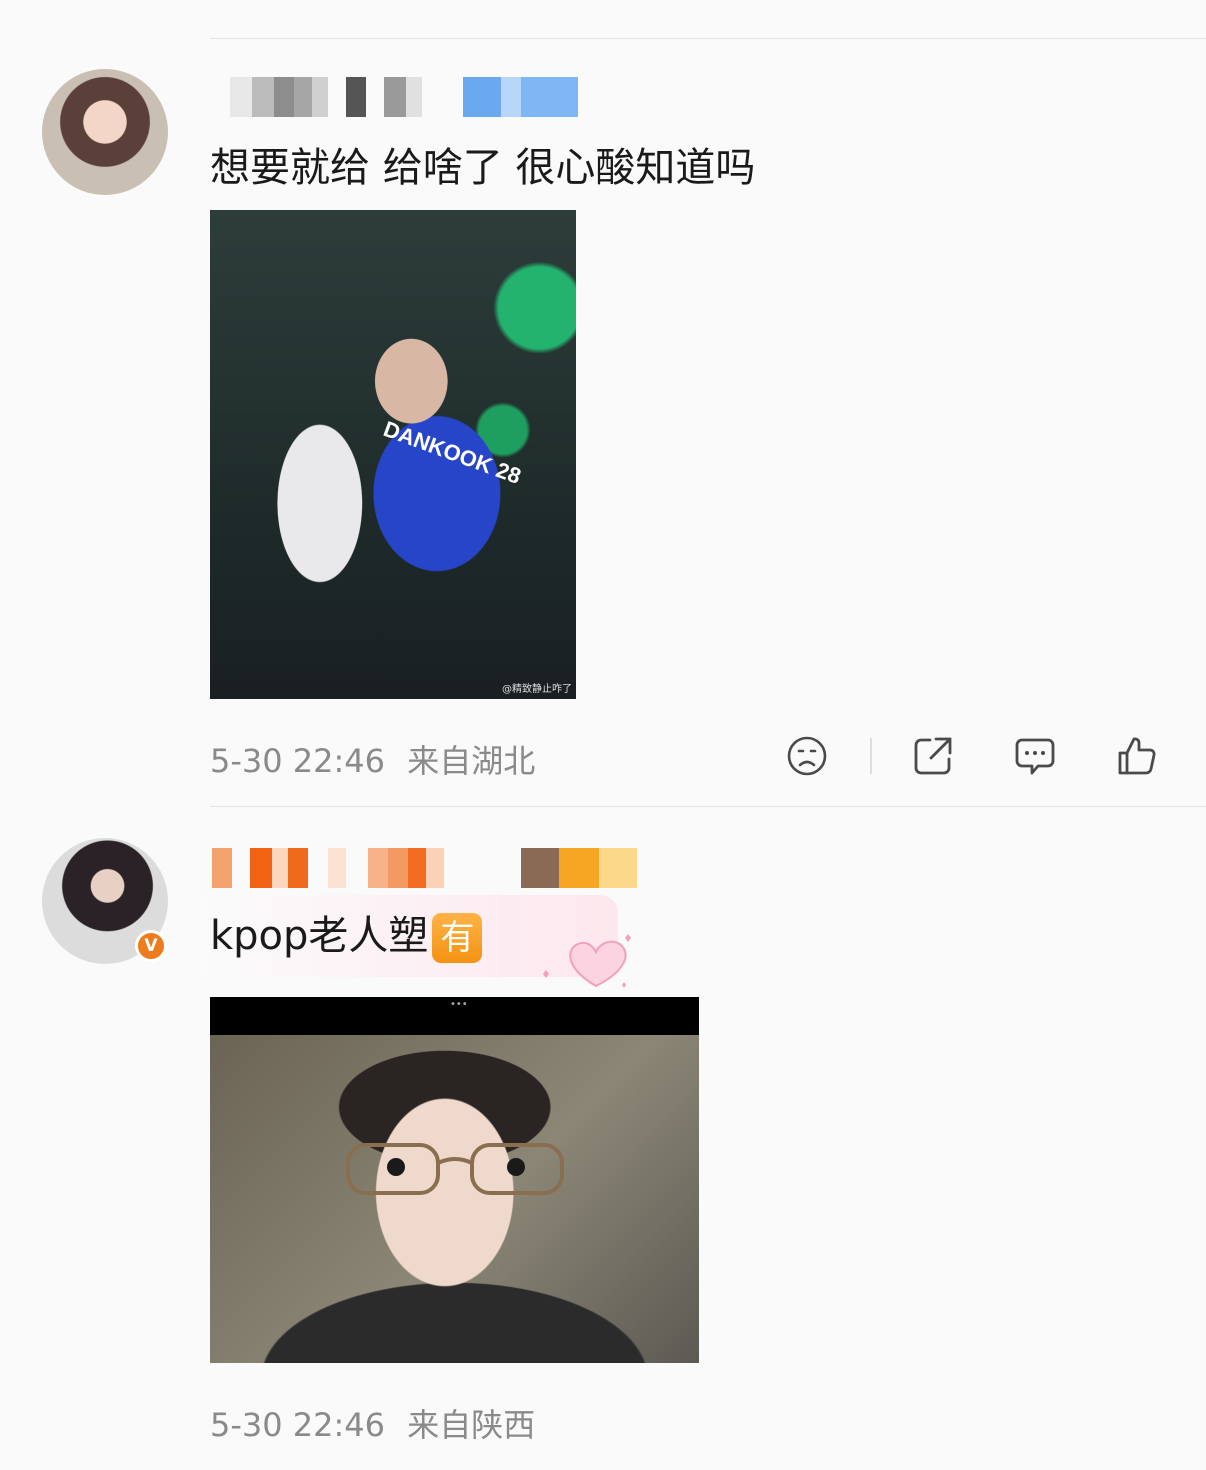 The height and width of the screenshot is (1470, 1206). I want to click on verified-badge: V, so click(151, 946).